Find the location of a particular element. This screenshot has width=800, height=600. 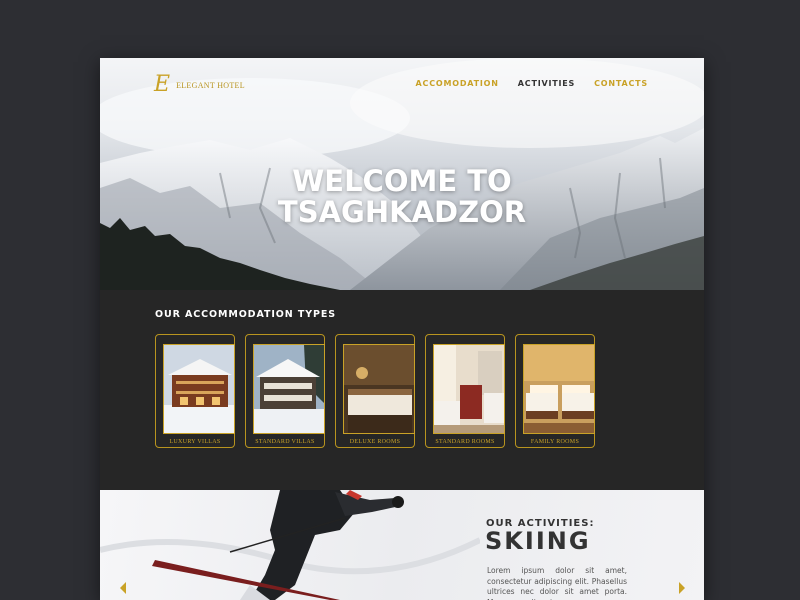

carousel-next-icon is located at coordinates (682, 588).